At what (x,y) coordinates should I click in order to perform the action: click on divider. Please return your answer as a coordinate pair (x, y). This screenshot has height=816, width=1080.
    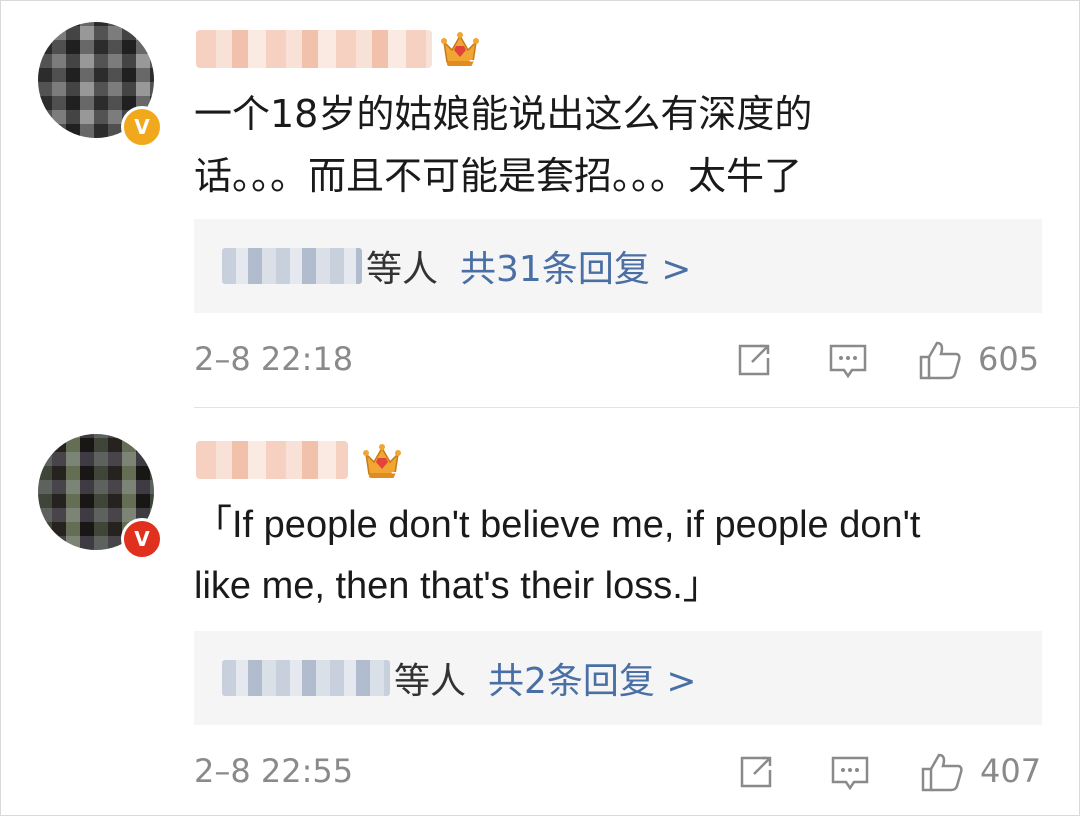
    Looking at the image, I should click on (637, 407).